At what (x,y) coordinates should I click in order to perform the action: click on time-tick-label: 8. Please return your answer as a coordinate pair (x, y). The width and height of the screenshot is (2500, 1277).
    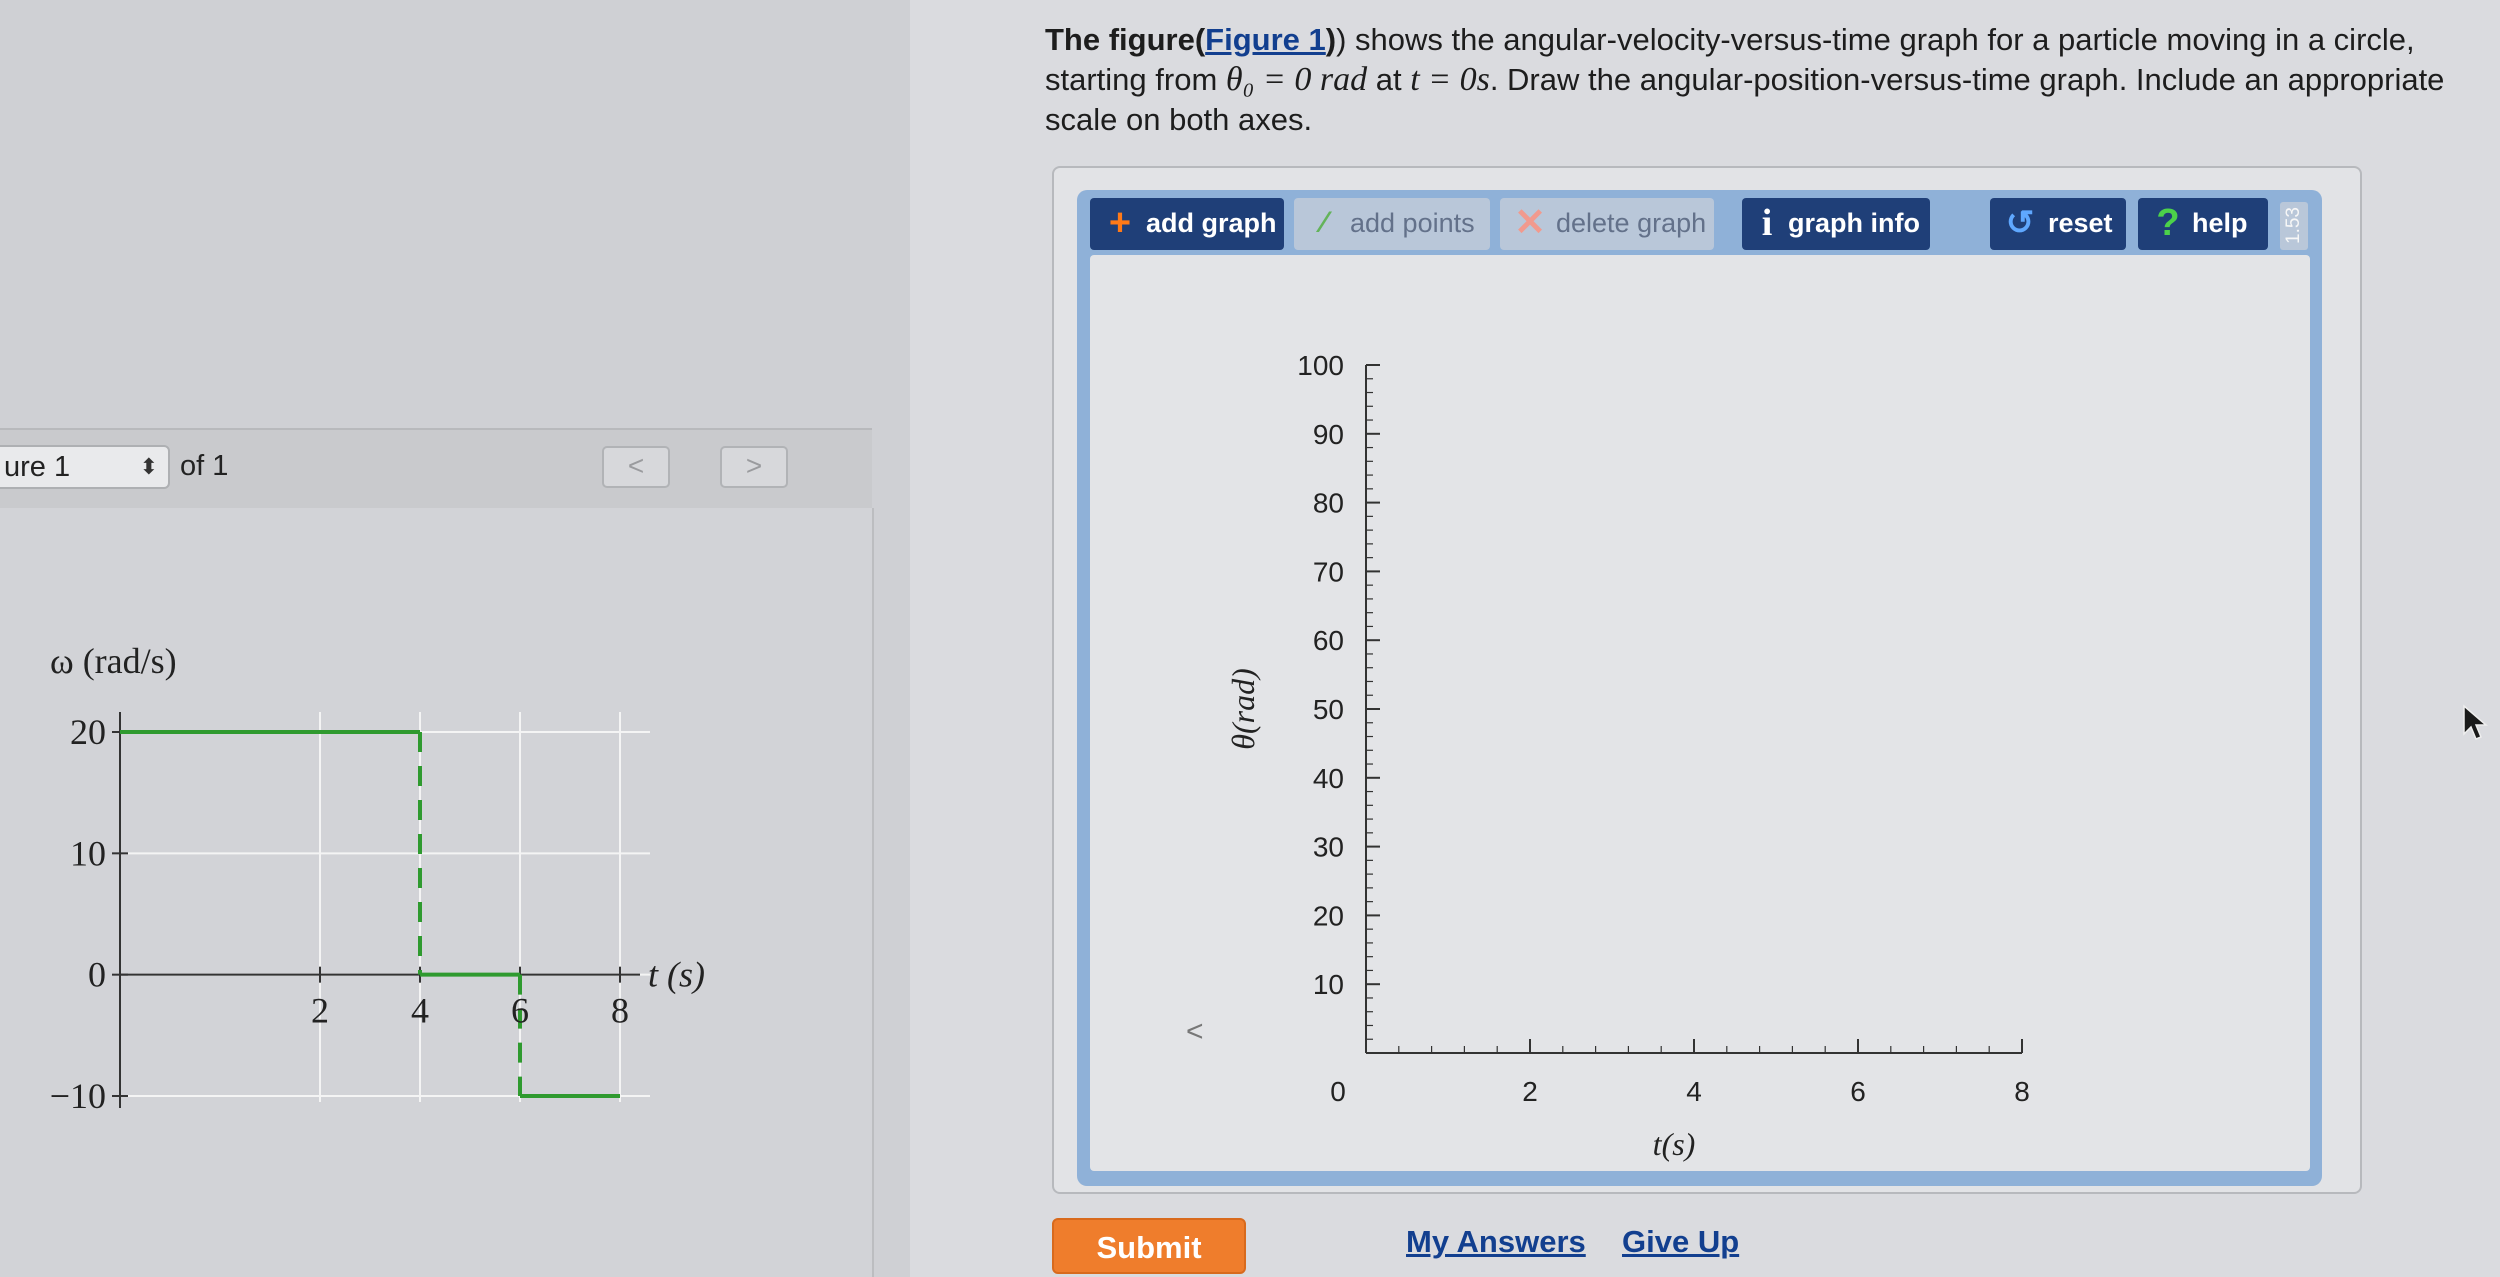
    Looking at the image, I should click on (2022, 1091).